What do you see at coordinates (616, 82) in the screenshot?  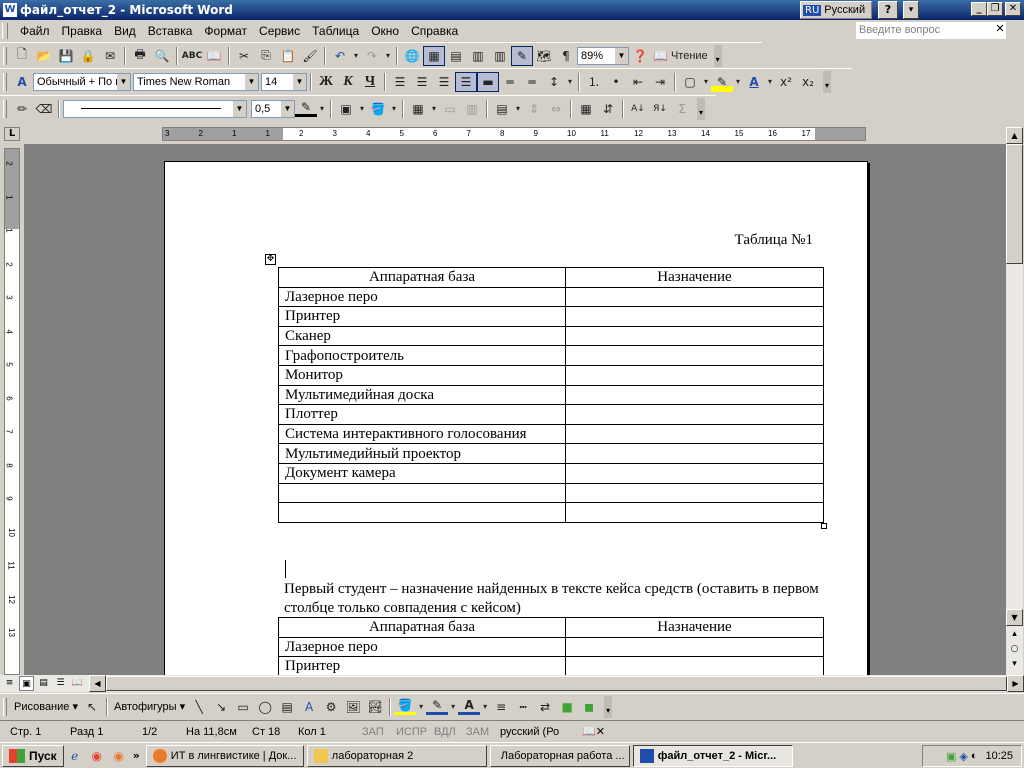 I see `bullets-icon: •` at bounding box center [616, 82].